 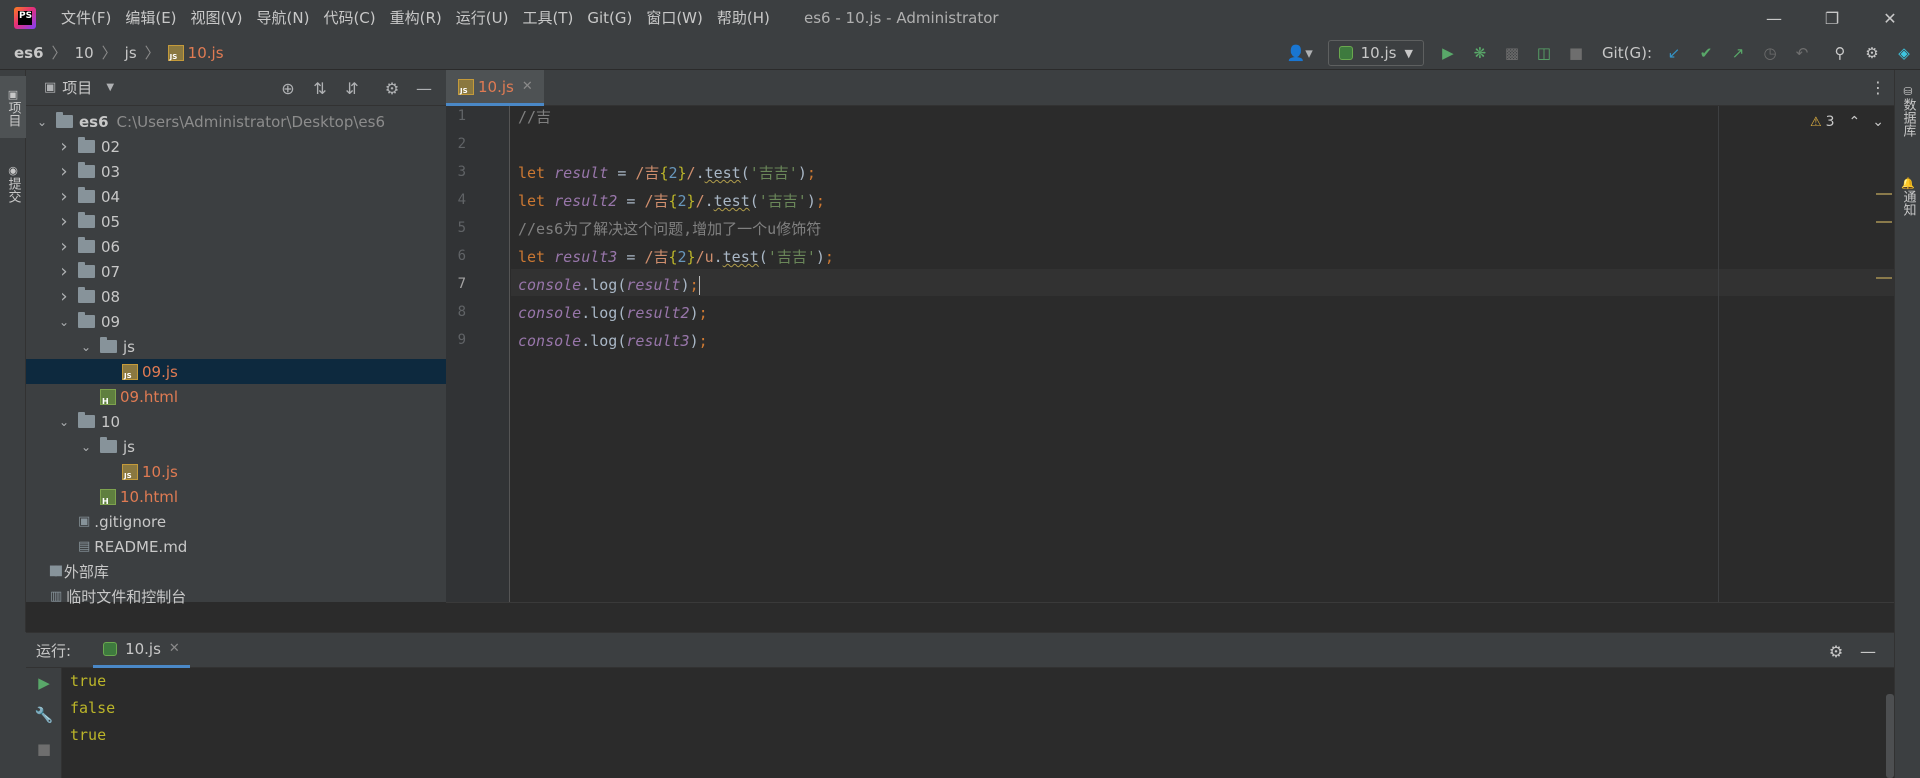 I want to click on minimize-button: —, so click(x=1774, y=18).